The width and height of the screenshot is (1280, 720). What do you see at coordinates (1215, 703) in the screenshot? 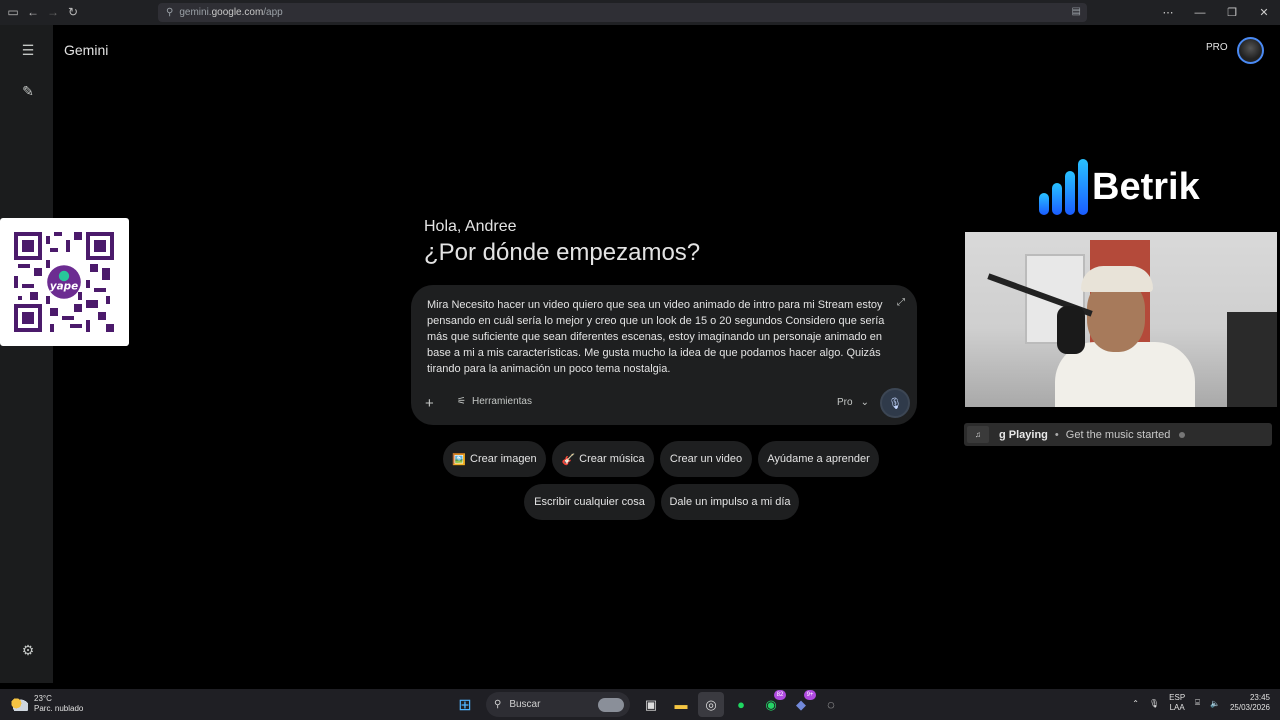
I see `volume-icon: 🔈` at bounding box center [1215, 703].